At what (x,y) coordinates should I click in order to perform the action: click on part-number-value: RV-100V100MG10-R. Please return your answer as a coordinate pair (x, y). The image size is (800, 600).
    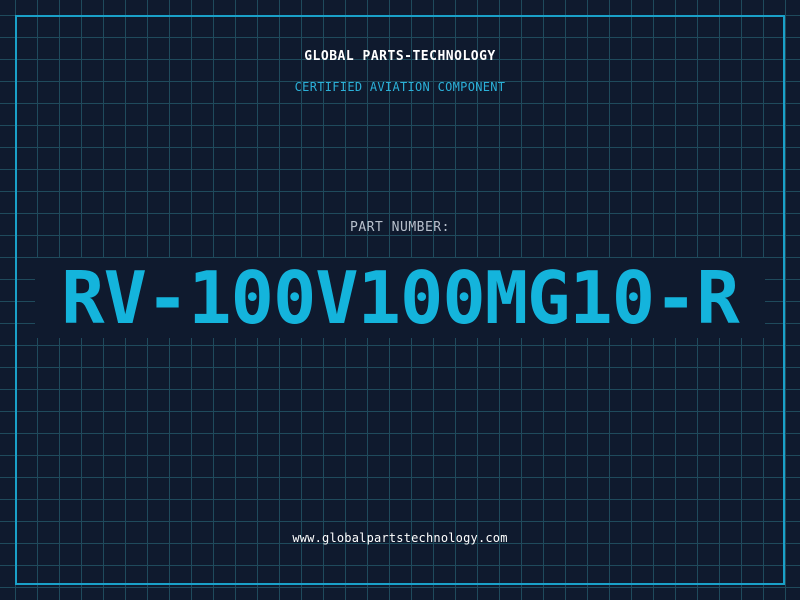
    Looking at the image, I should click on (400, 298).